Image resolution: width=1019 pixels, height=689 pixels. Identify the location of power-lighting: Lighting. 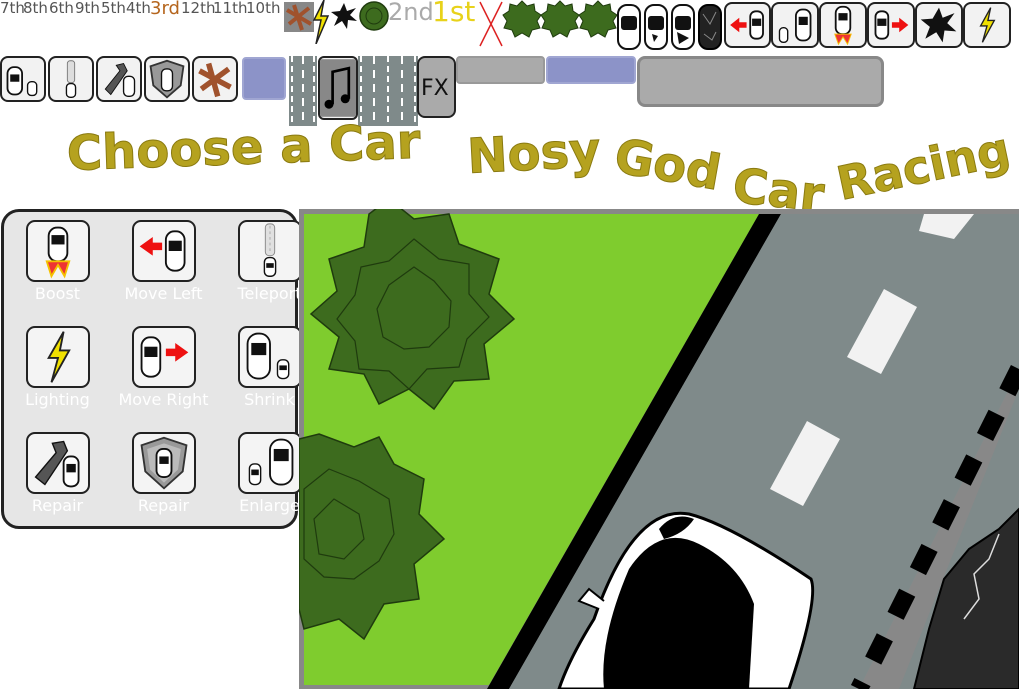
(54, 370).